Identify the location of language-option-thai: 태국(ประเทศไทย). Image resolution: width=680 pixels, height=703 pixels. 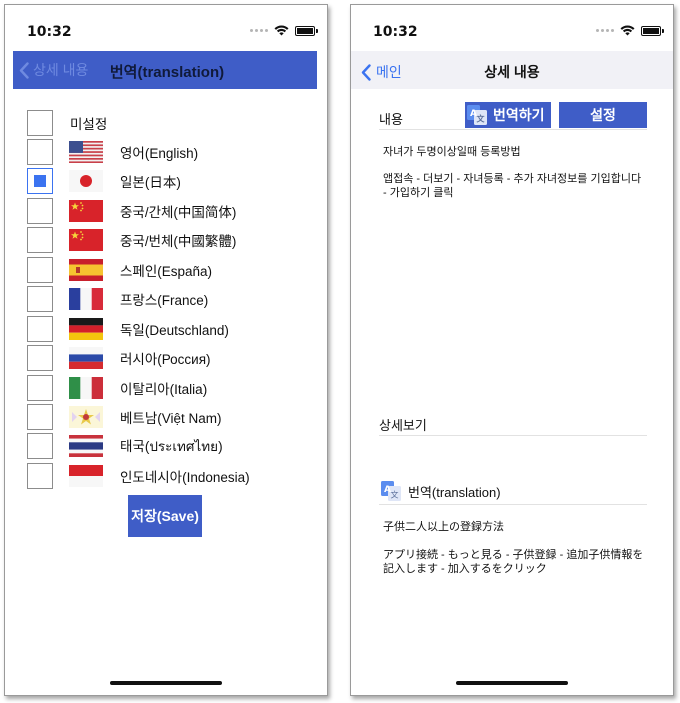
(125, 446).